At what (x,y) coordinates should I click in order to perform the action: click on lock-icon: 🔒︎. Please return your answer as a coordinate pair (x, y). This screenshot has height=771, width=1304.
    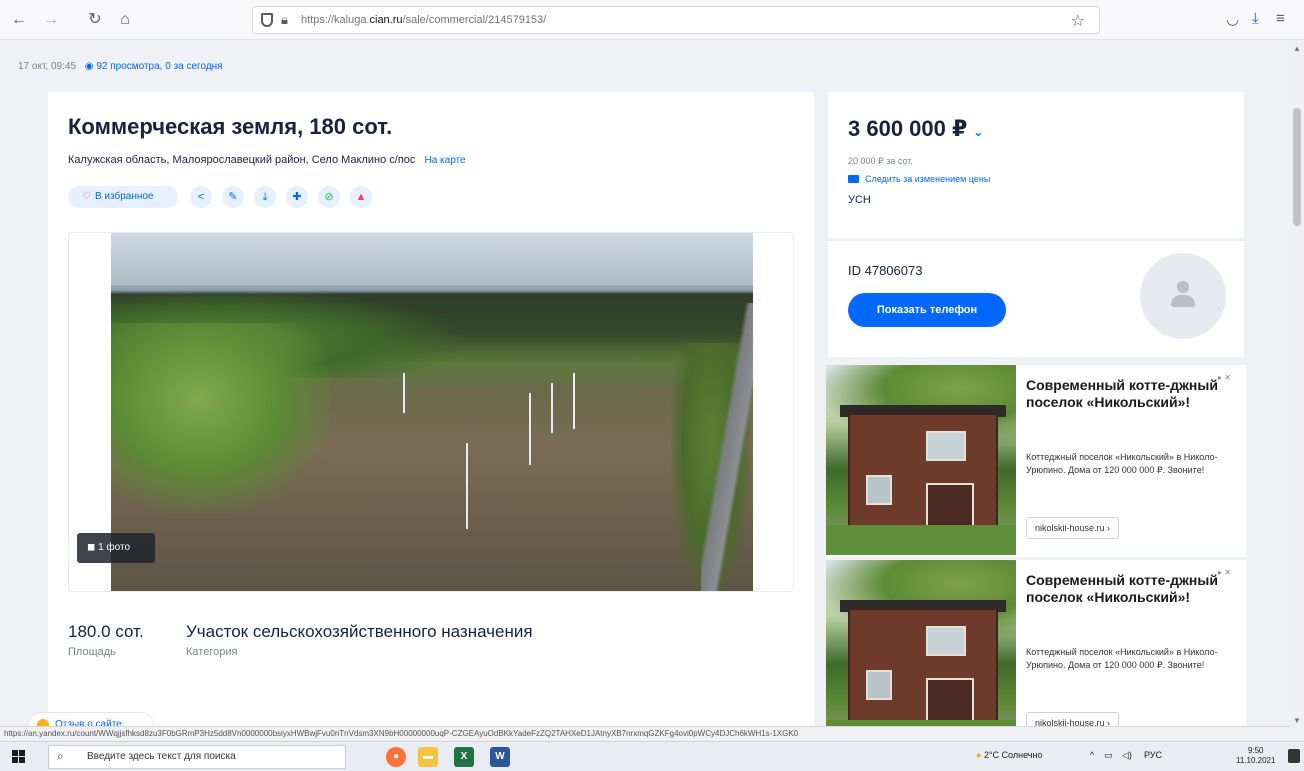
    Looking at the image, I should click on (284, 20).